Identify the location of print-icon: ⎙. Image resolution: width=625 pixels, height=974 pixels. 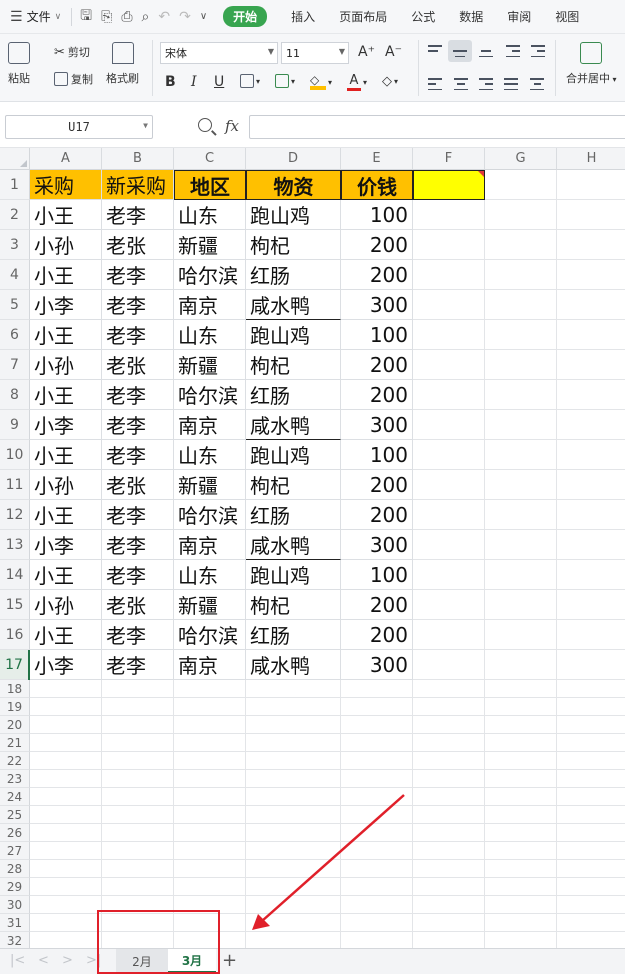
(126, 17).